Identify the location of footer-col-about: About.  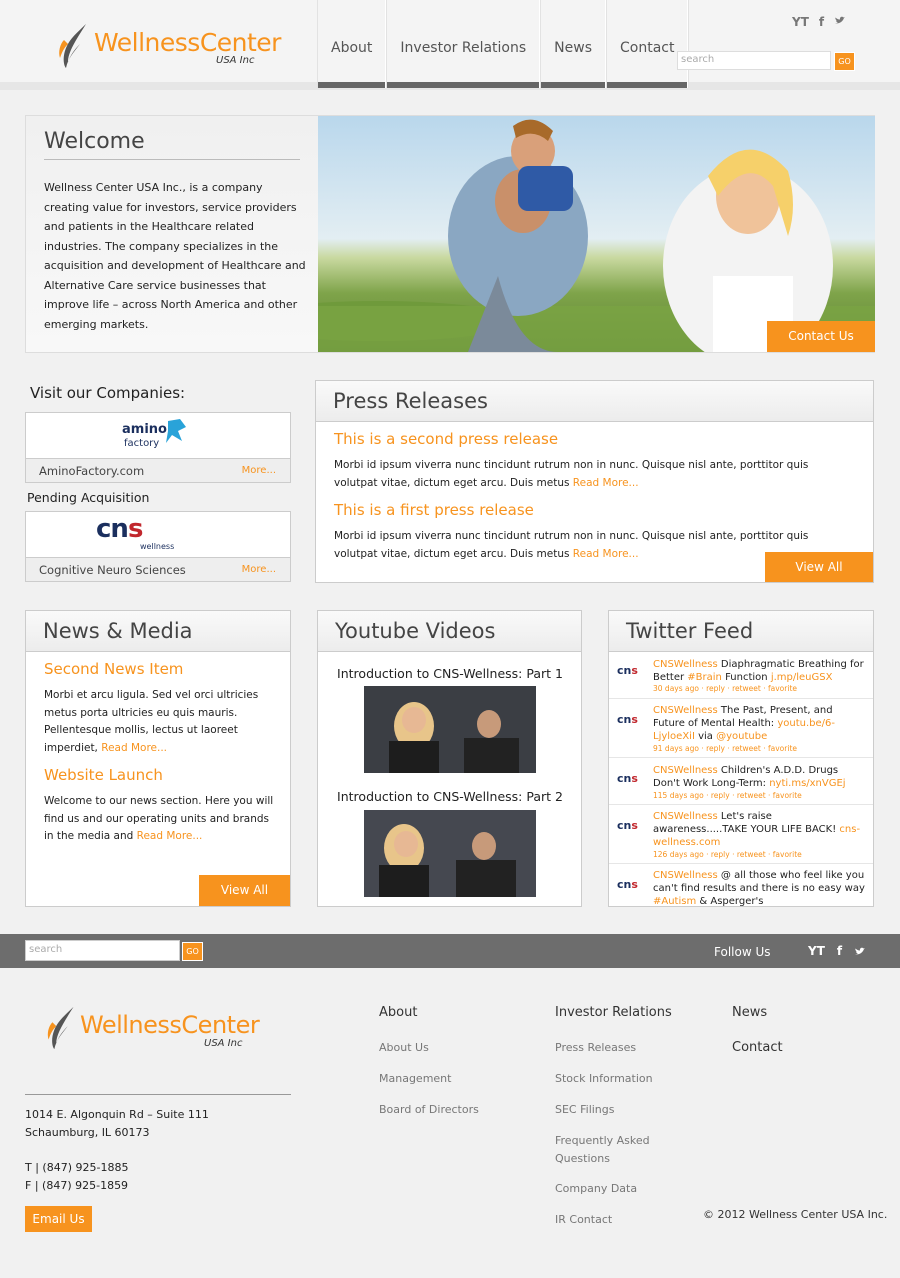
(398, 1012).